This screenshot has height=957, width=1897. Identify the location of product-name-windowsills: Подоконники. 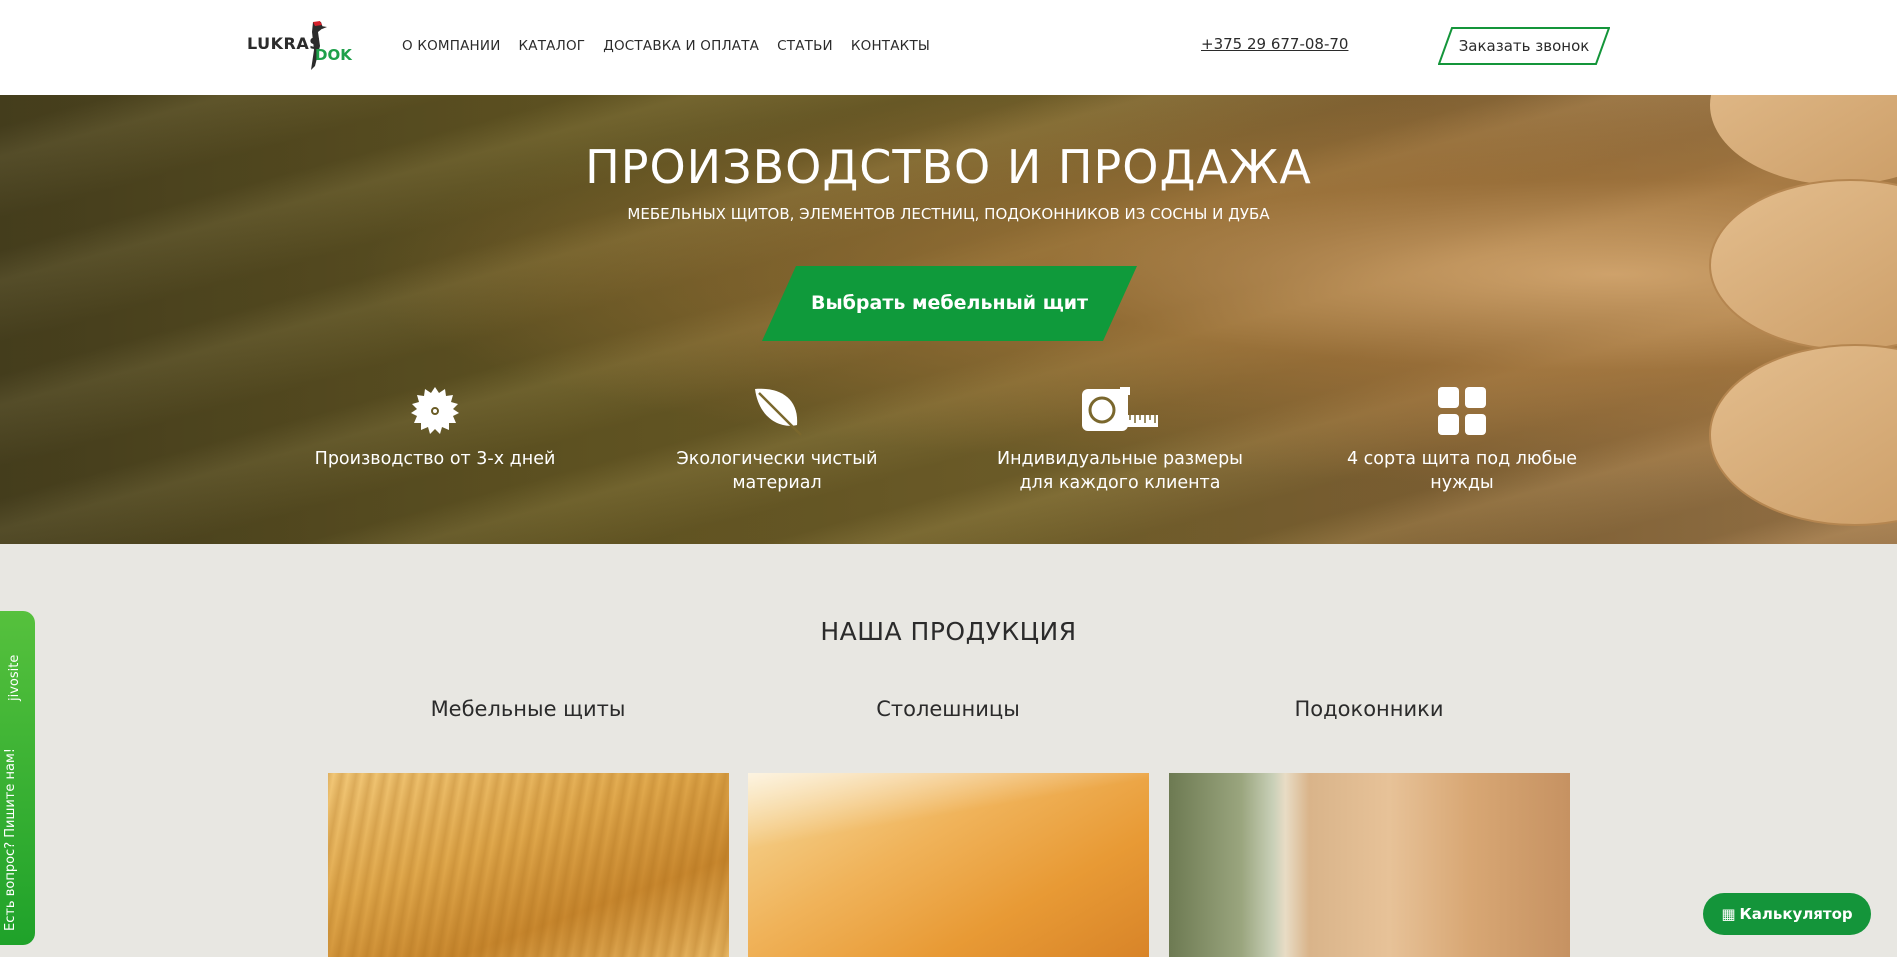
(1369, 709).